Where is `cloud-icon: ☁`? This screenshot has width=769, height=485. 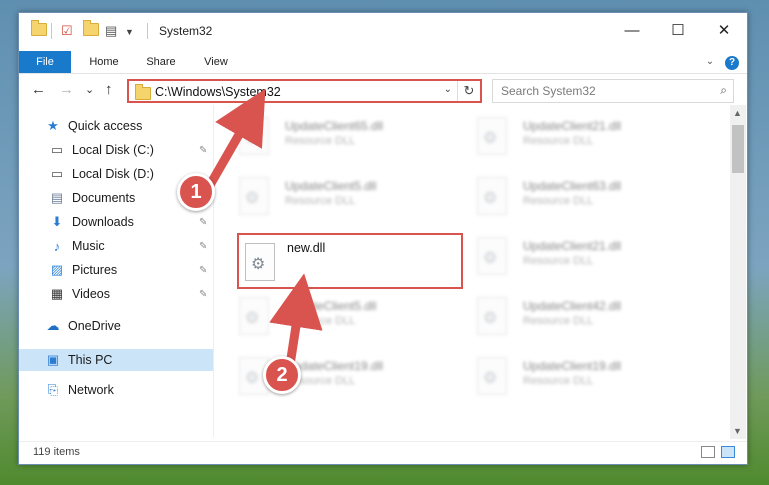 cloud-icon: ☁ is located at coordinates (53, 325).